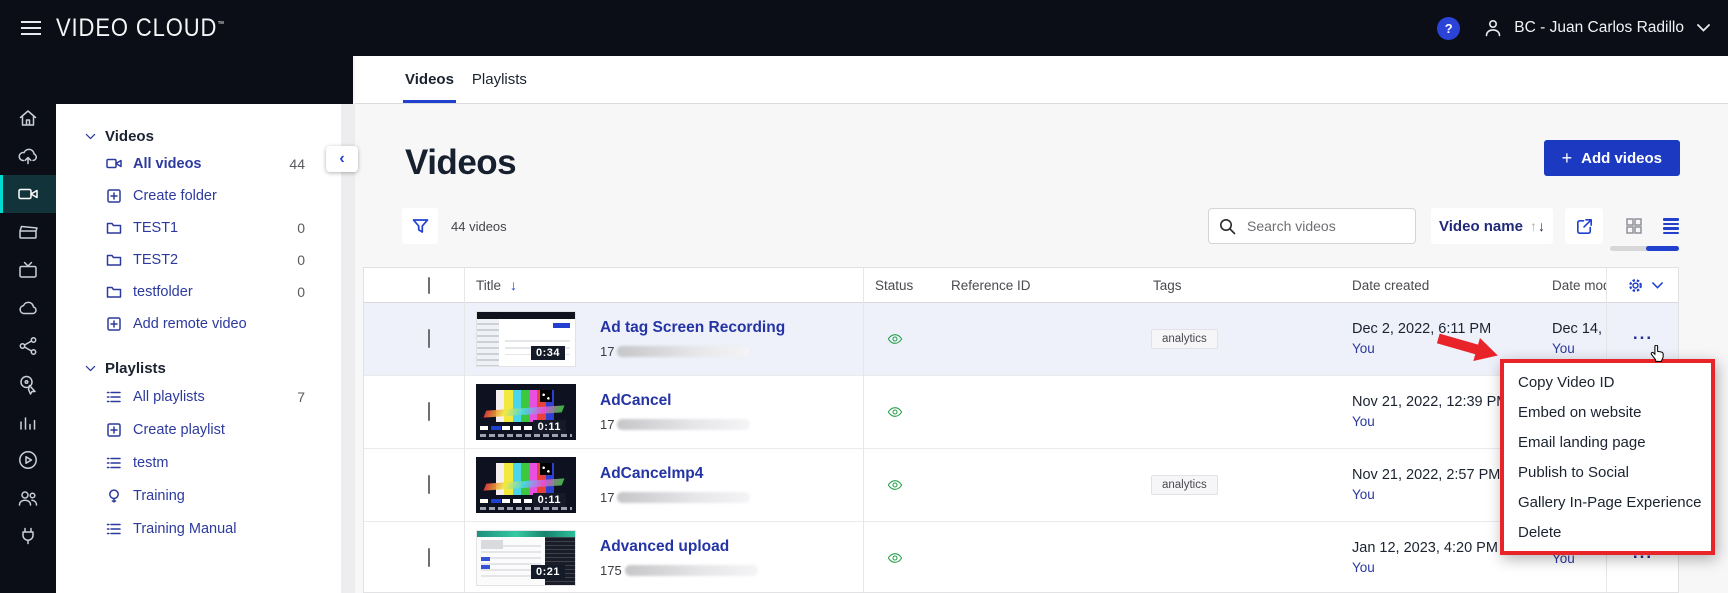 The image size is (1728, 593). What do you see at coordinates (526, 558) in the screenshot?
I see `video-thumbnail: 0:21` at bounding box center [526, 558].